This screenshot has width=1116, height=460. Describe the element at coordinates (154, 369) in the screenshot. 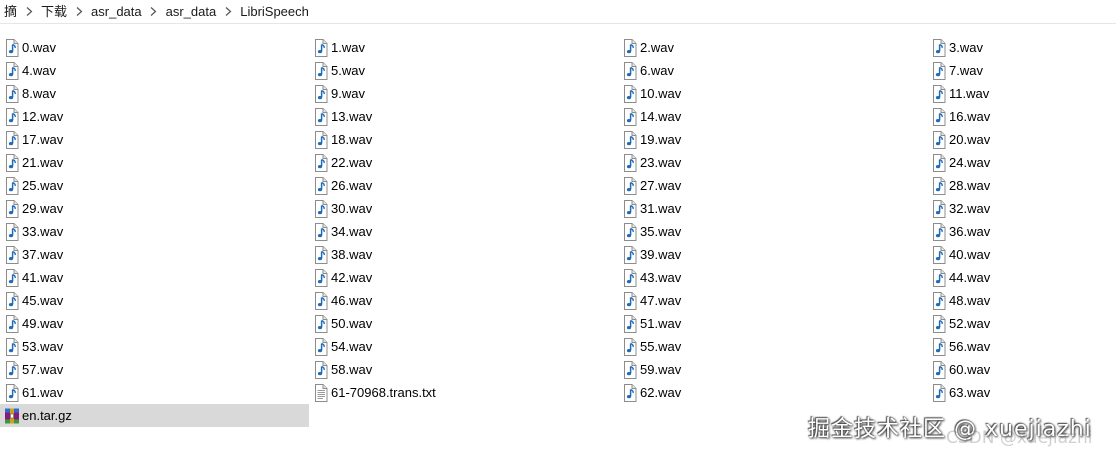

I see `file-item: 57.wav` at that location.